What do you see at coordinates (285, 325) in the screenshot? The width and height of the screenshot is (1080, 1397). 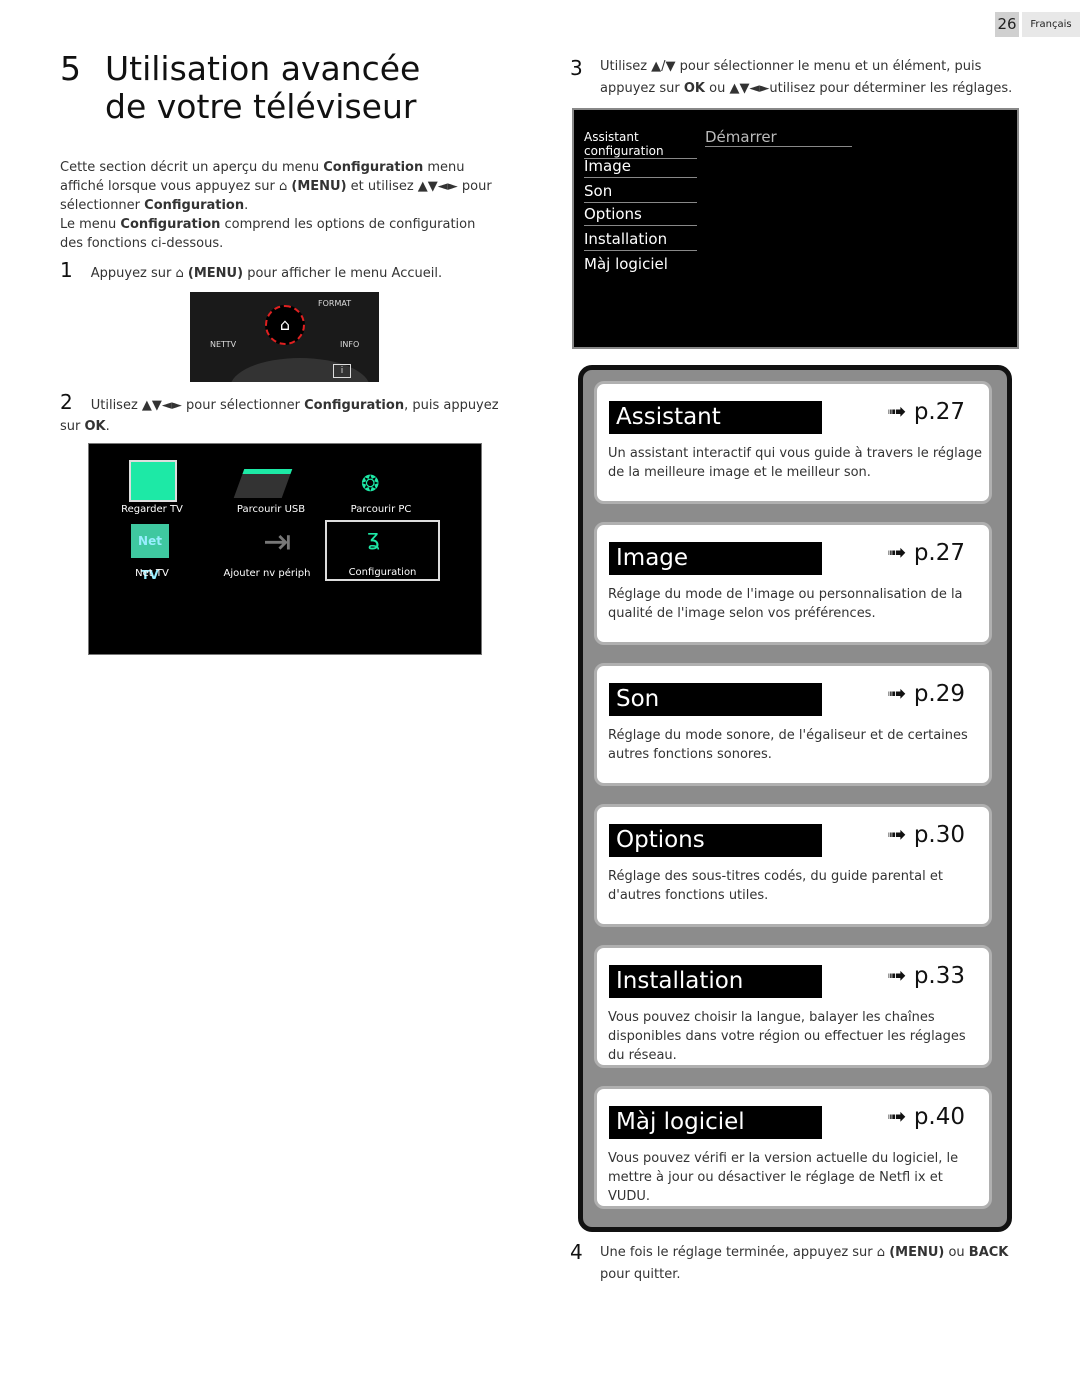 I see `home-button-icon: ⌂` at bounding box center [285, 325].